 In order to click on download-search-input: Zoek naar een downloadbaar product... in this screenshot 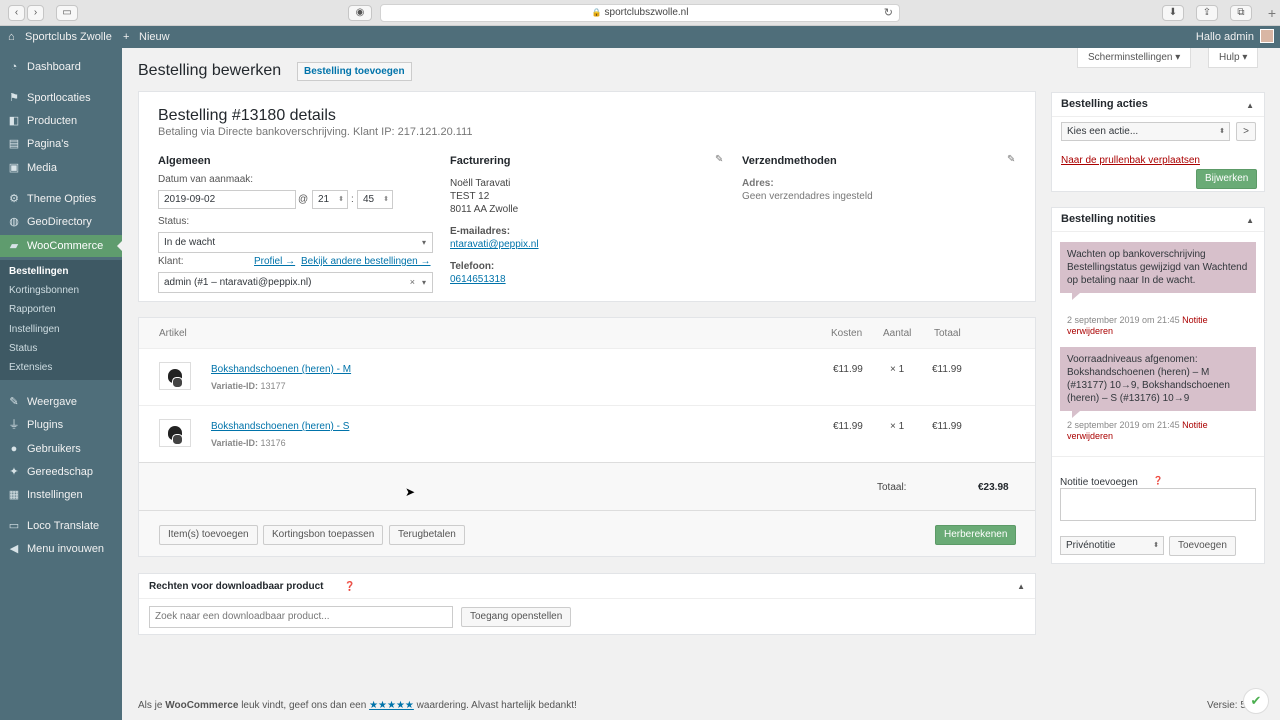, I will do `click(301, 617)`.